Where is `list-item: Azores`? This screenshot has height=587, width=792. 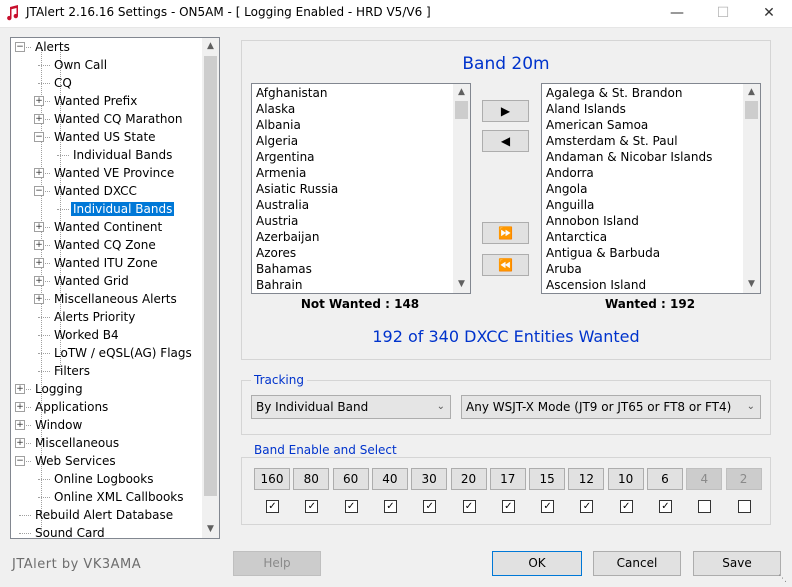
list-item: Azores is located at coordinates (361, 253).